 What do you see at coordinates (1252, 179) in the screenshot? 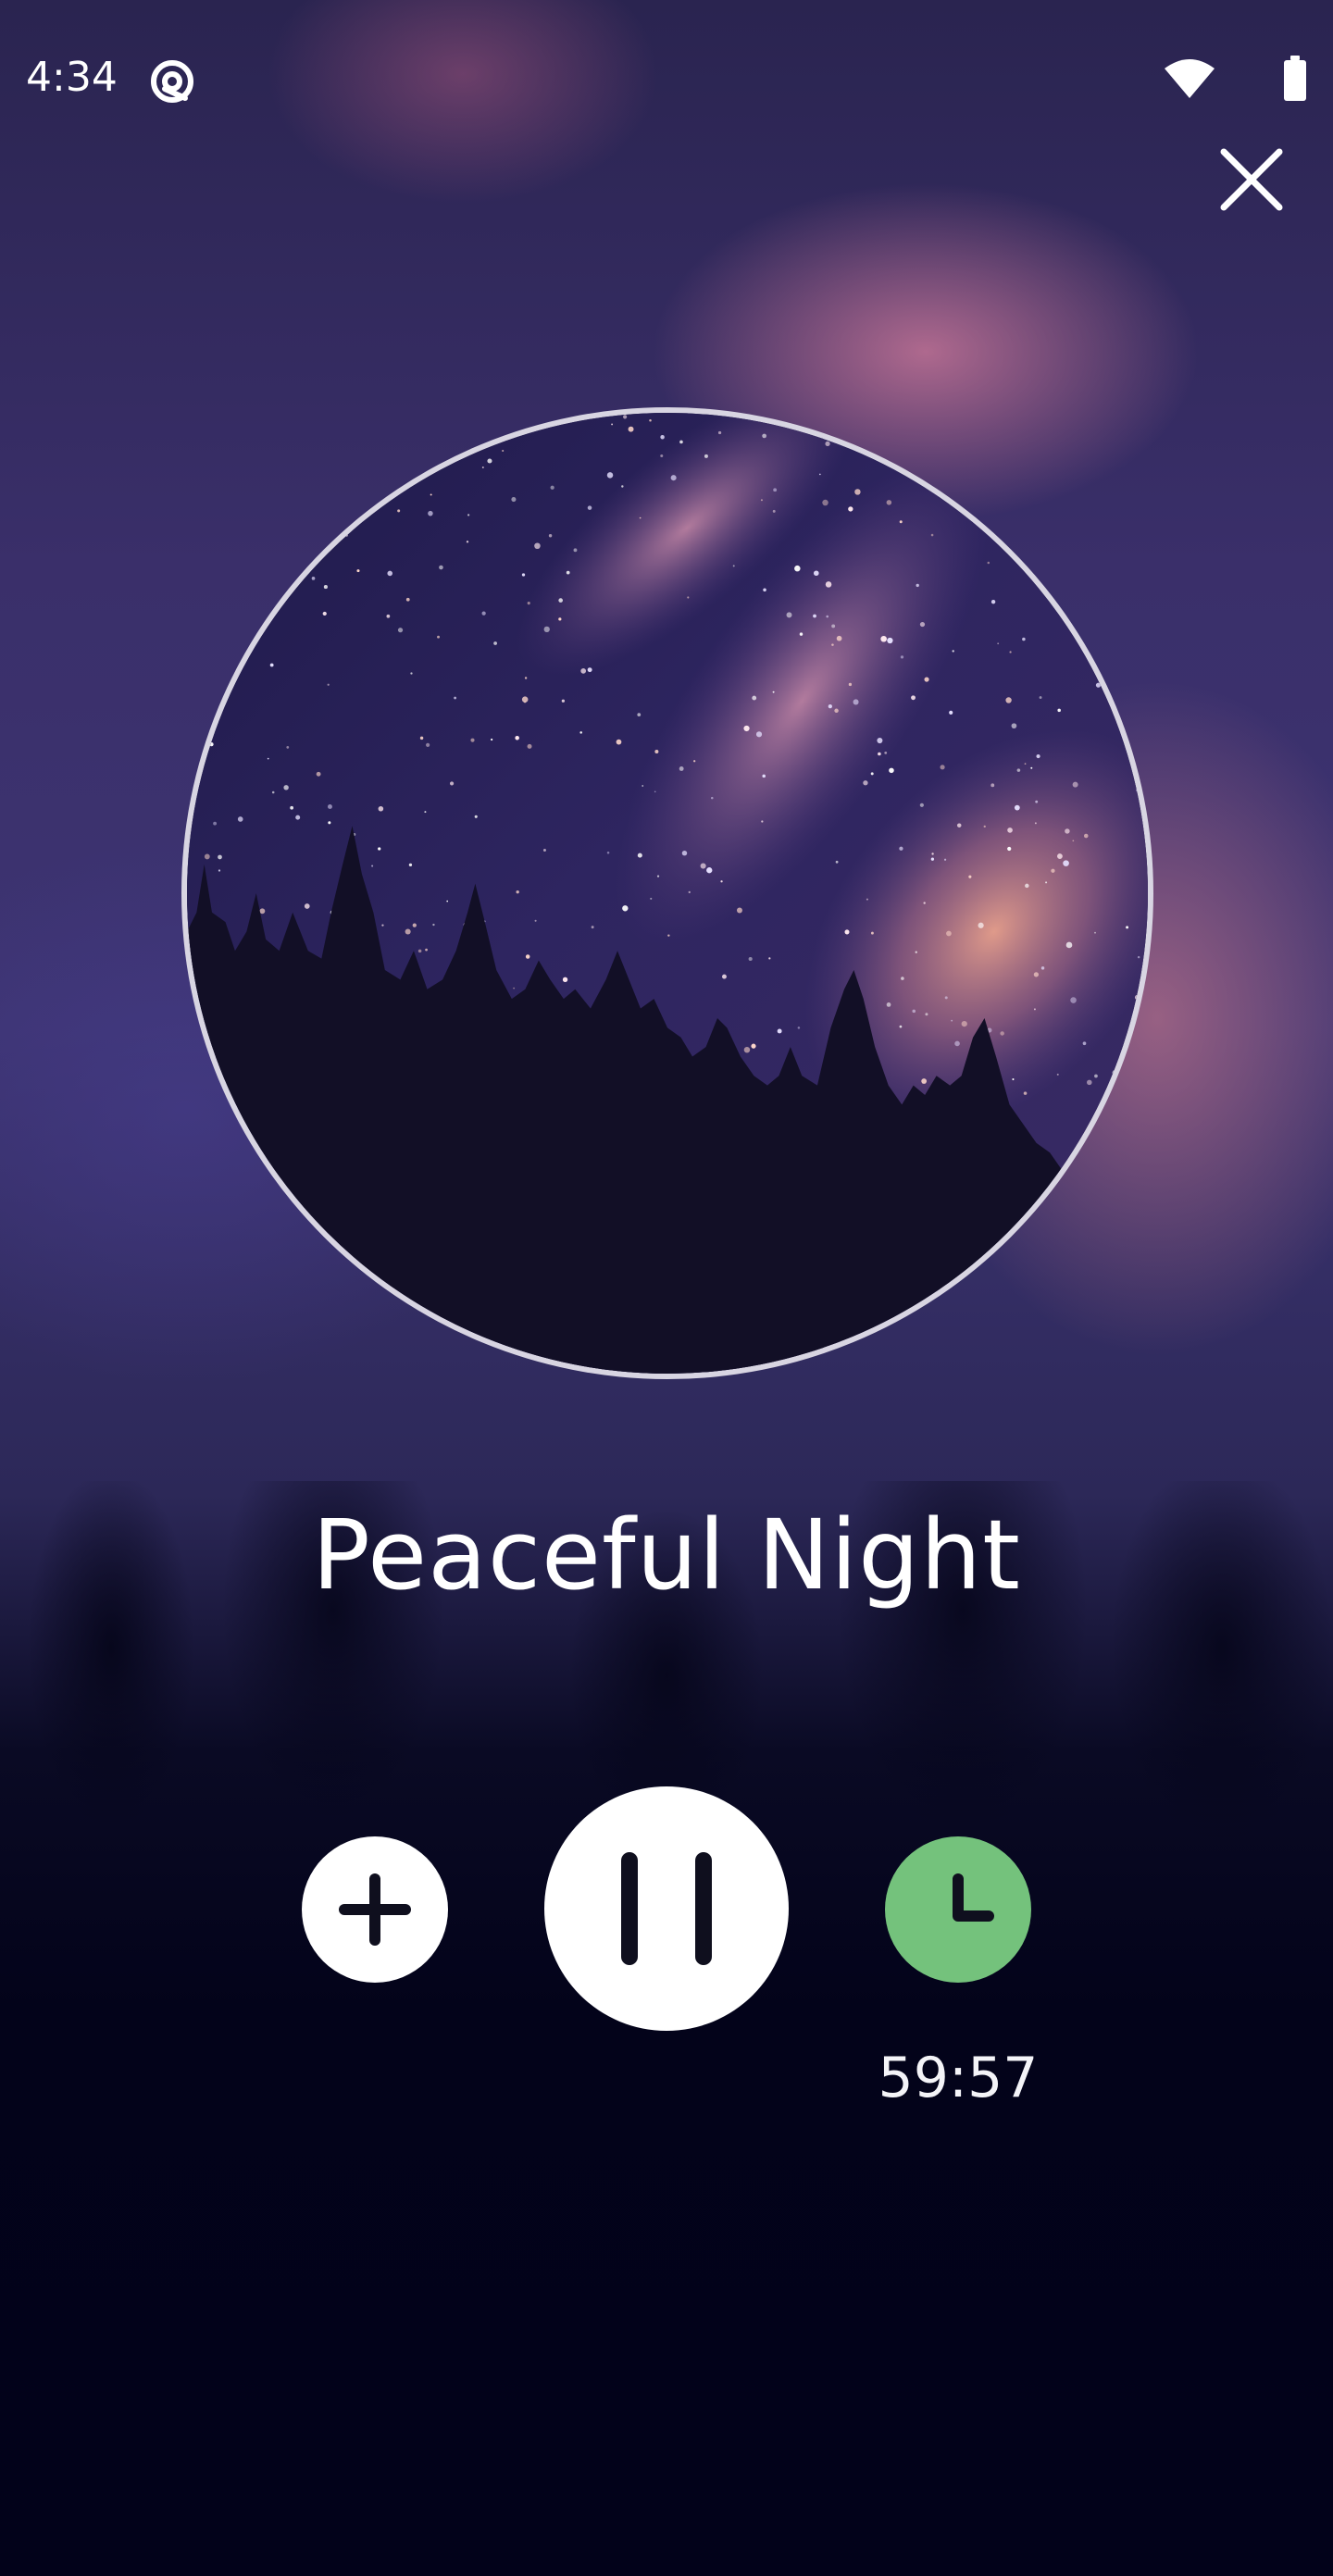
I see `close-button` at bounding box center [1252, 179].